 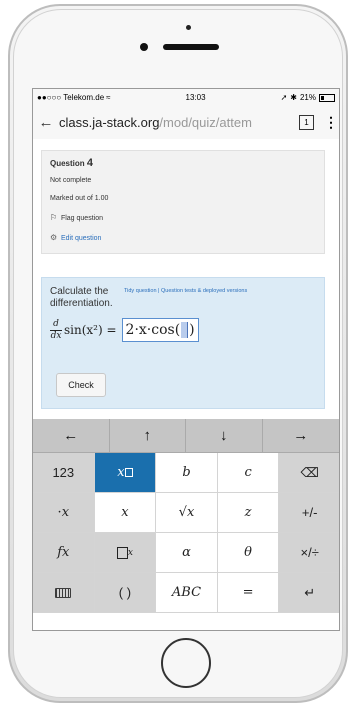 I want to click on key-x-label: x, so click(x=125, y=512).